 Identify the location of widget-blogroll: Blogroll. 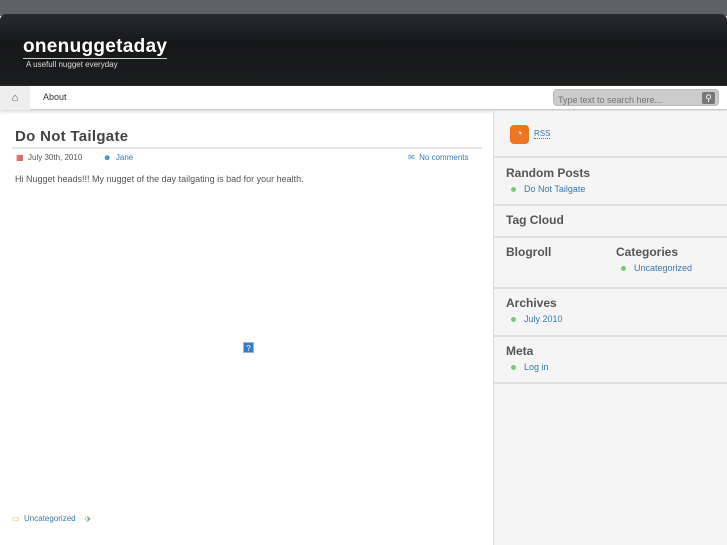
(556, 252).